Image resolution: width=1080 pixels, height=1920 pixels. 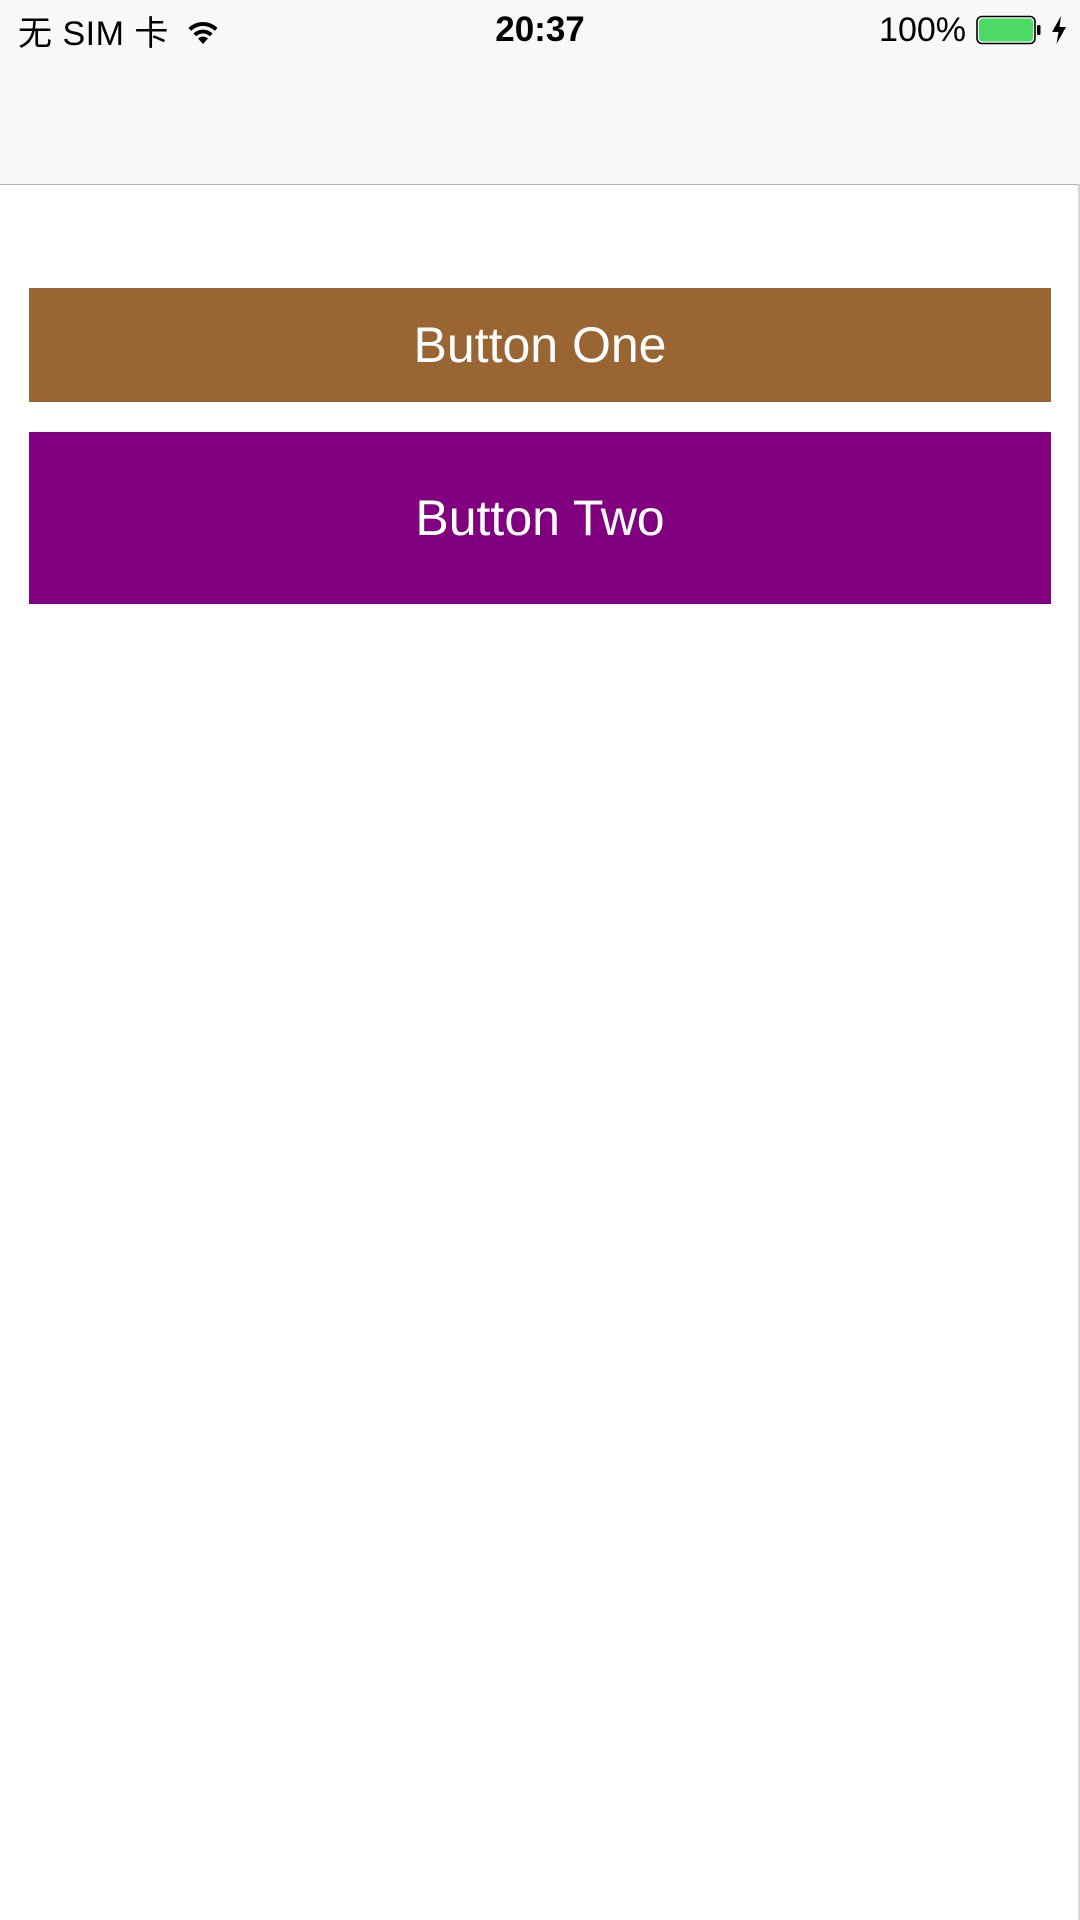 What do you see at coordinates (1009, 30) in the screenshot?
I see `battery-icon` at bounding box center [1009, 30].